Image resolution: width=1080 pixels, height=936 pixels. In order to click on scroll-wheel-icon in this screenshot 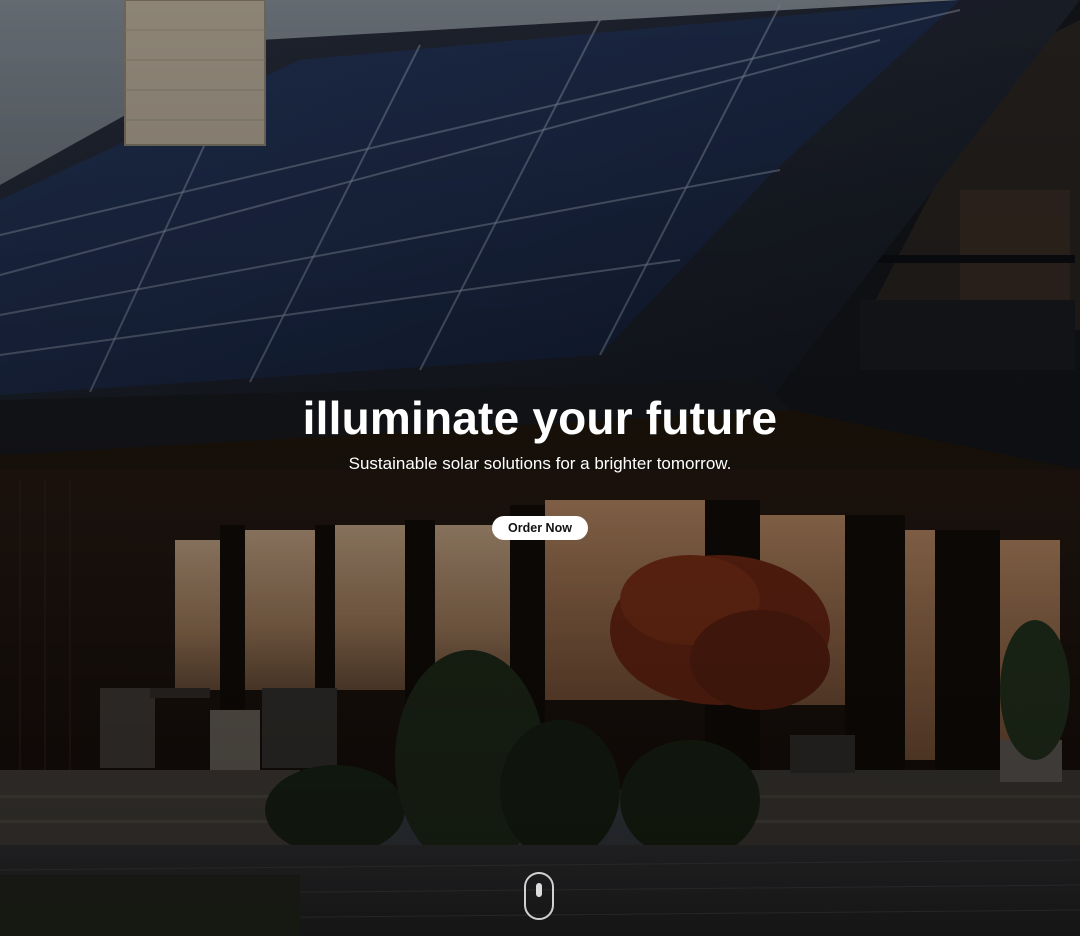, I will do `click(539, 890)`.